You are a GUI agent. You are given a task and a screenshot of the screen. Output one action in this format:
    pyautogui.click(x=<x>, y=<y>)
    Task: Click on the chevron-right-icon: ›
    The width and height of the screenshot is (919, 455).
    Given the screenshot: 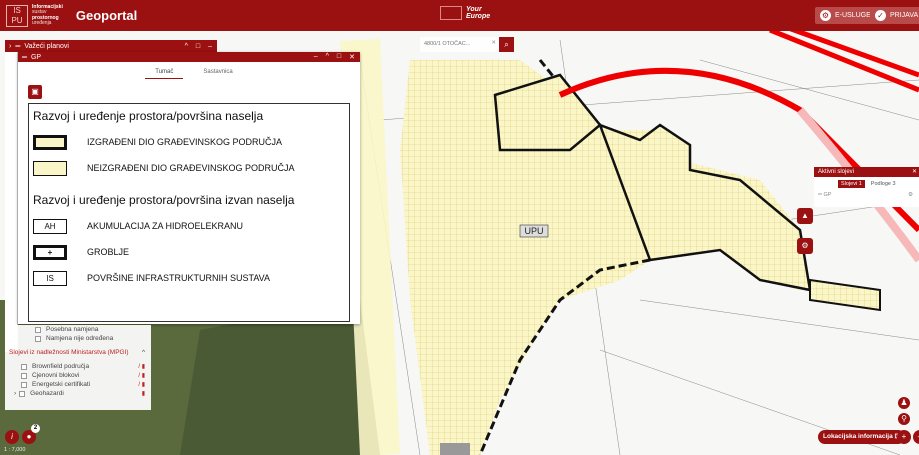 What is the action you would take?
    pyautogui.click(x=15, y=393)
    